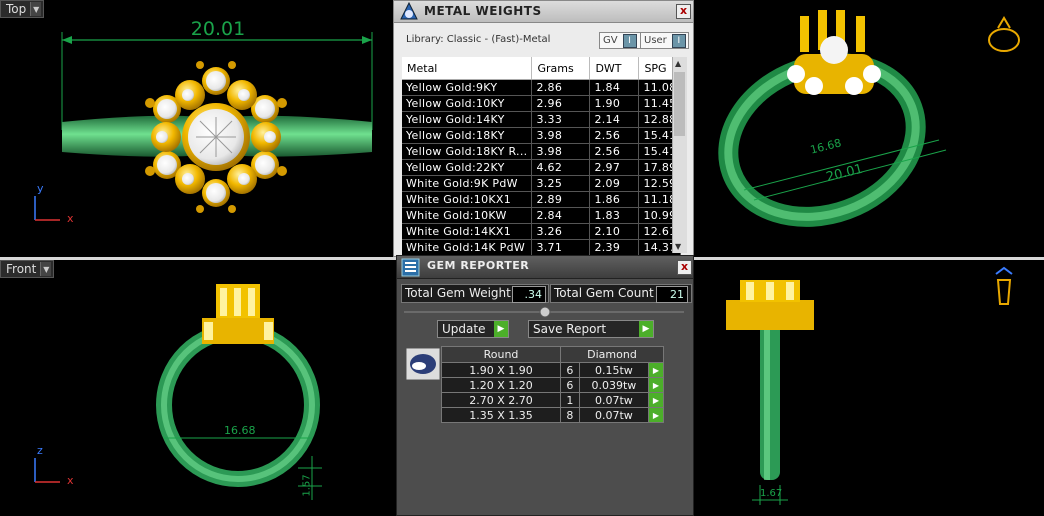 This screenshot has width=1044, height=516. What do you see at coordinates (218, 29) in the screenshot?
I see `top-dimension-text: 20.01` at bounding box center [218, 29].